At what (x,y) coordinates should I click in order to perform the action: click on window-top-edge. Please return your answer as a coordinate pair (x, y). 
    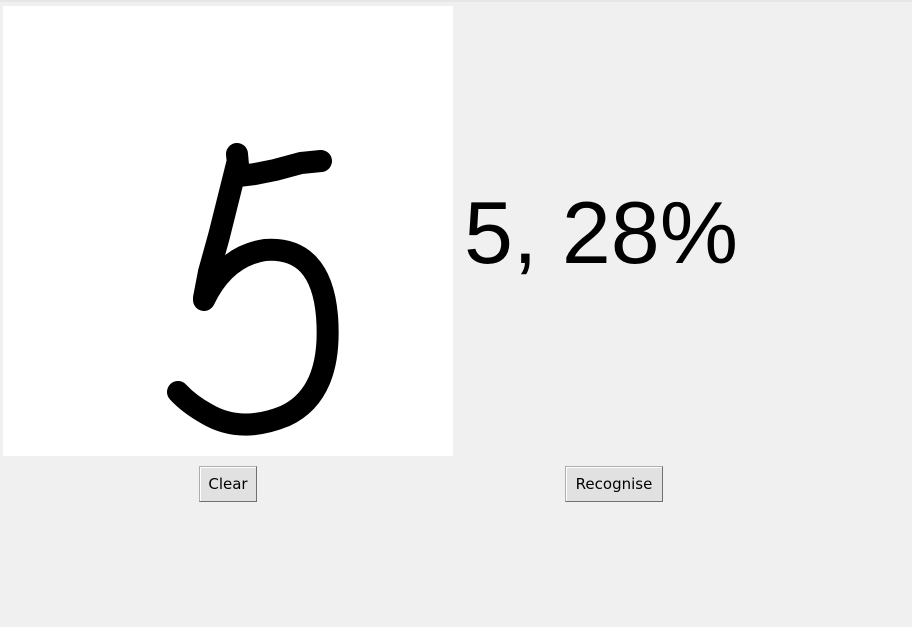
    Looking at the image, I should click on (456, 1).